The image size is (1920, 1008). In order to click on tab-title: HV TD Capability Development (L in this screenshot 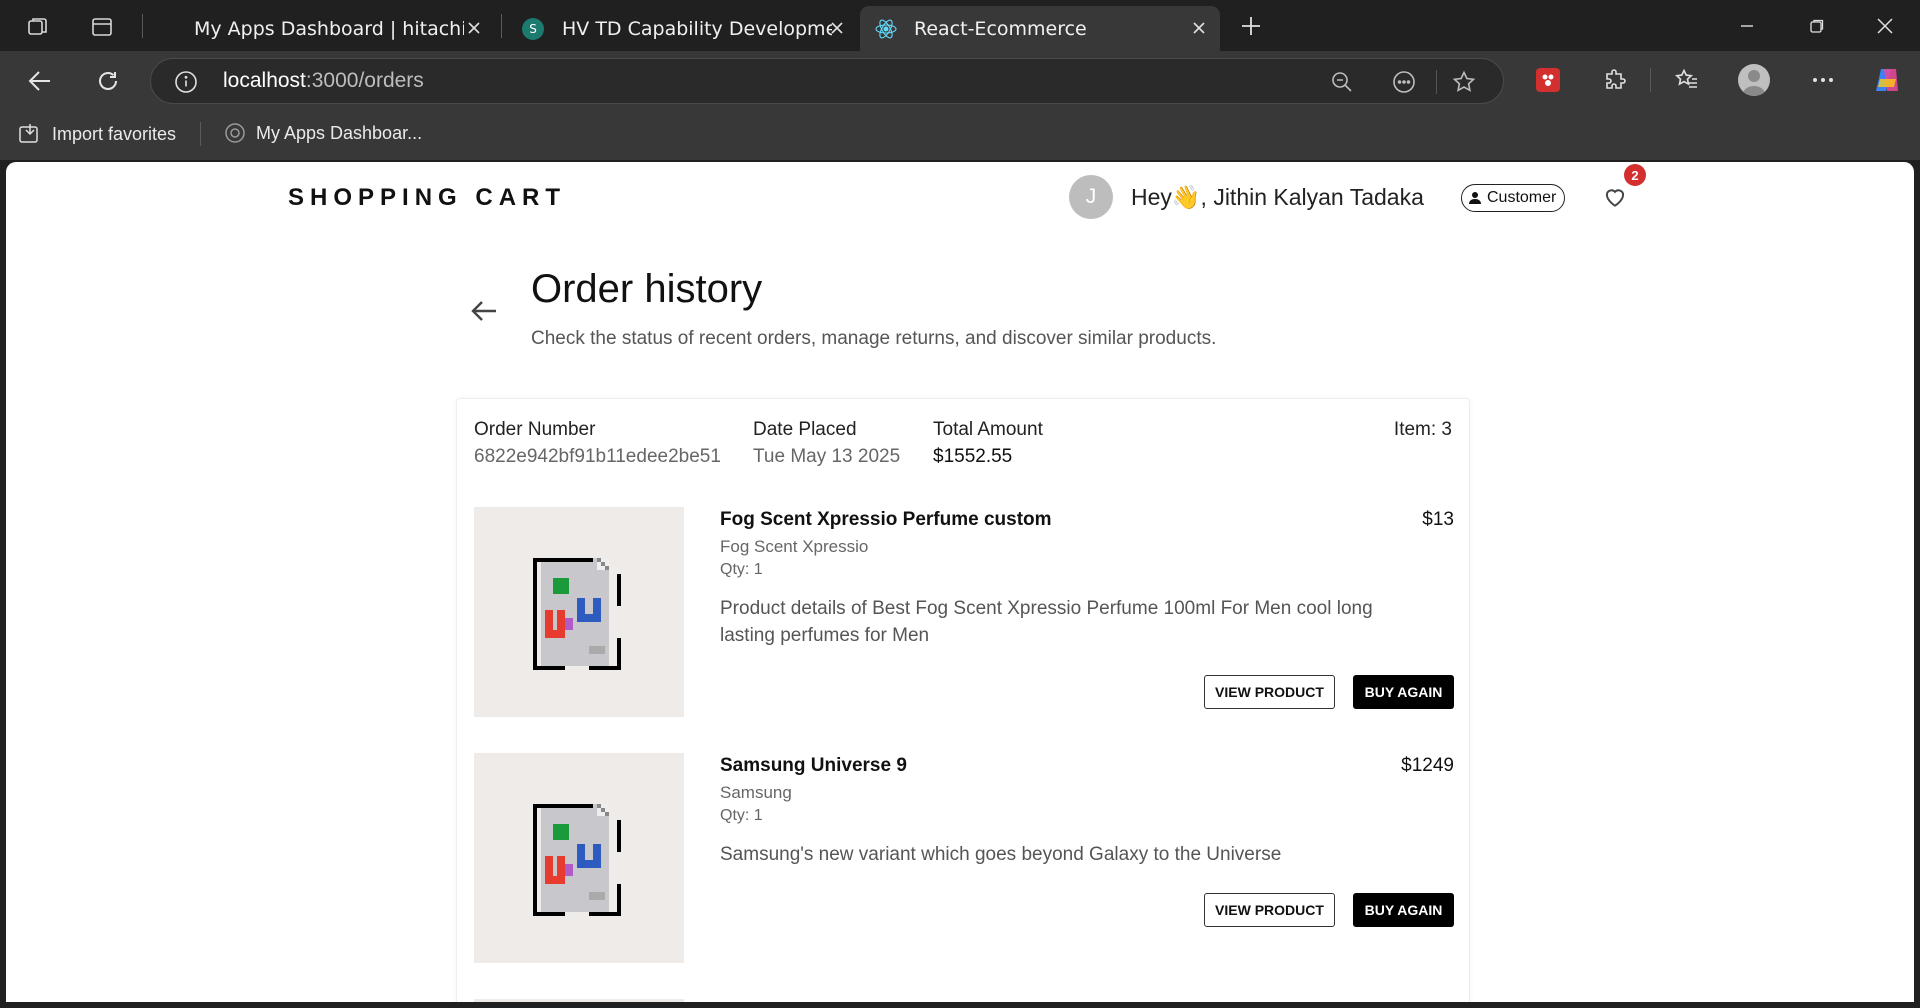, I will do `click(697, 28)`.